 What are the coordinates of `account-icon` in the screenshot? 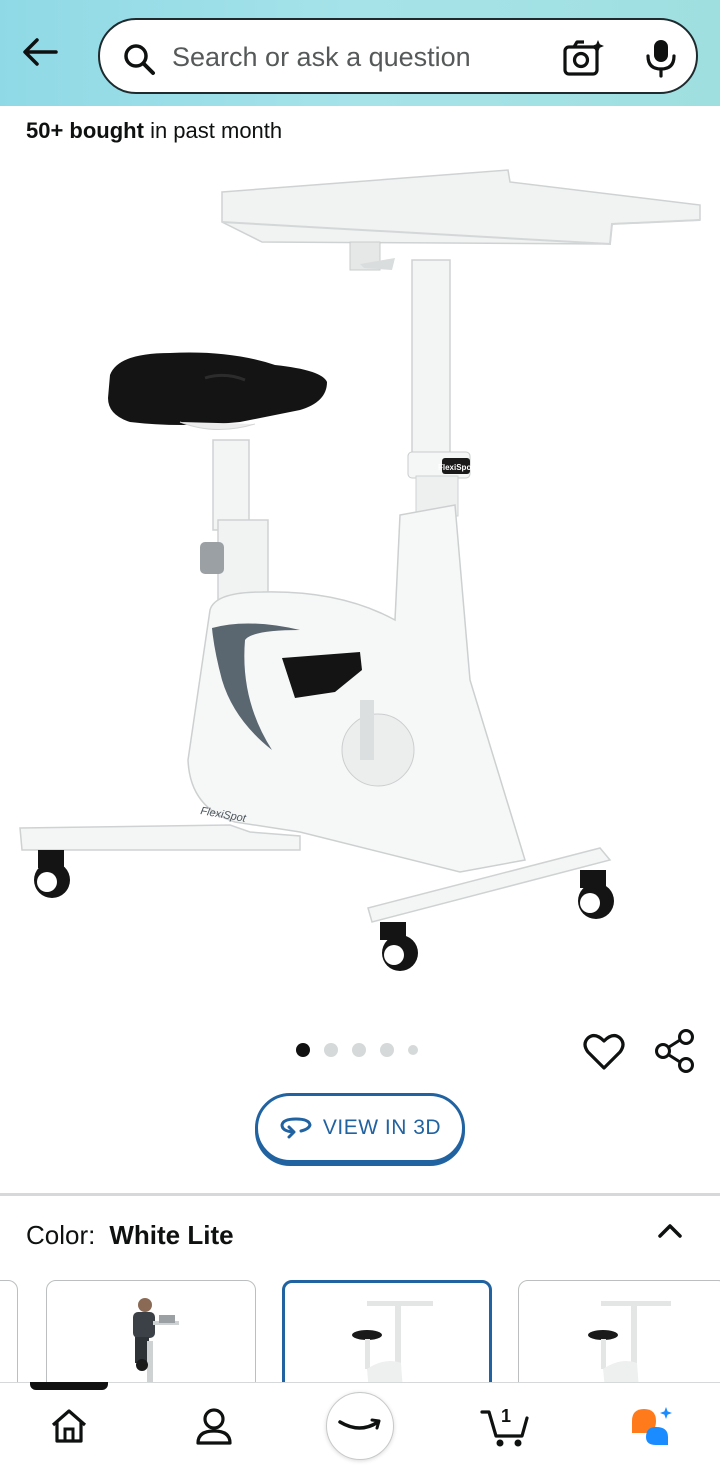 It's located at (214, 1426).